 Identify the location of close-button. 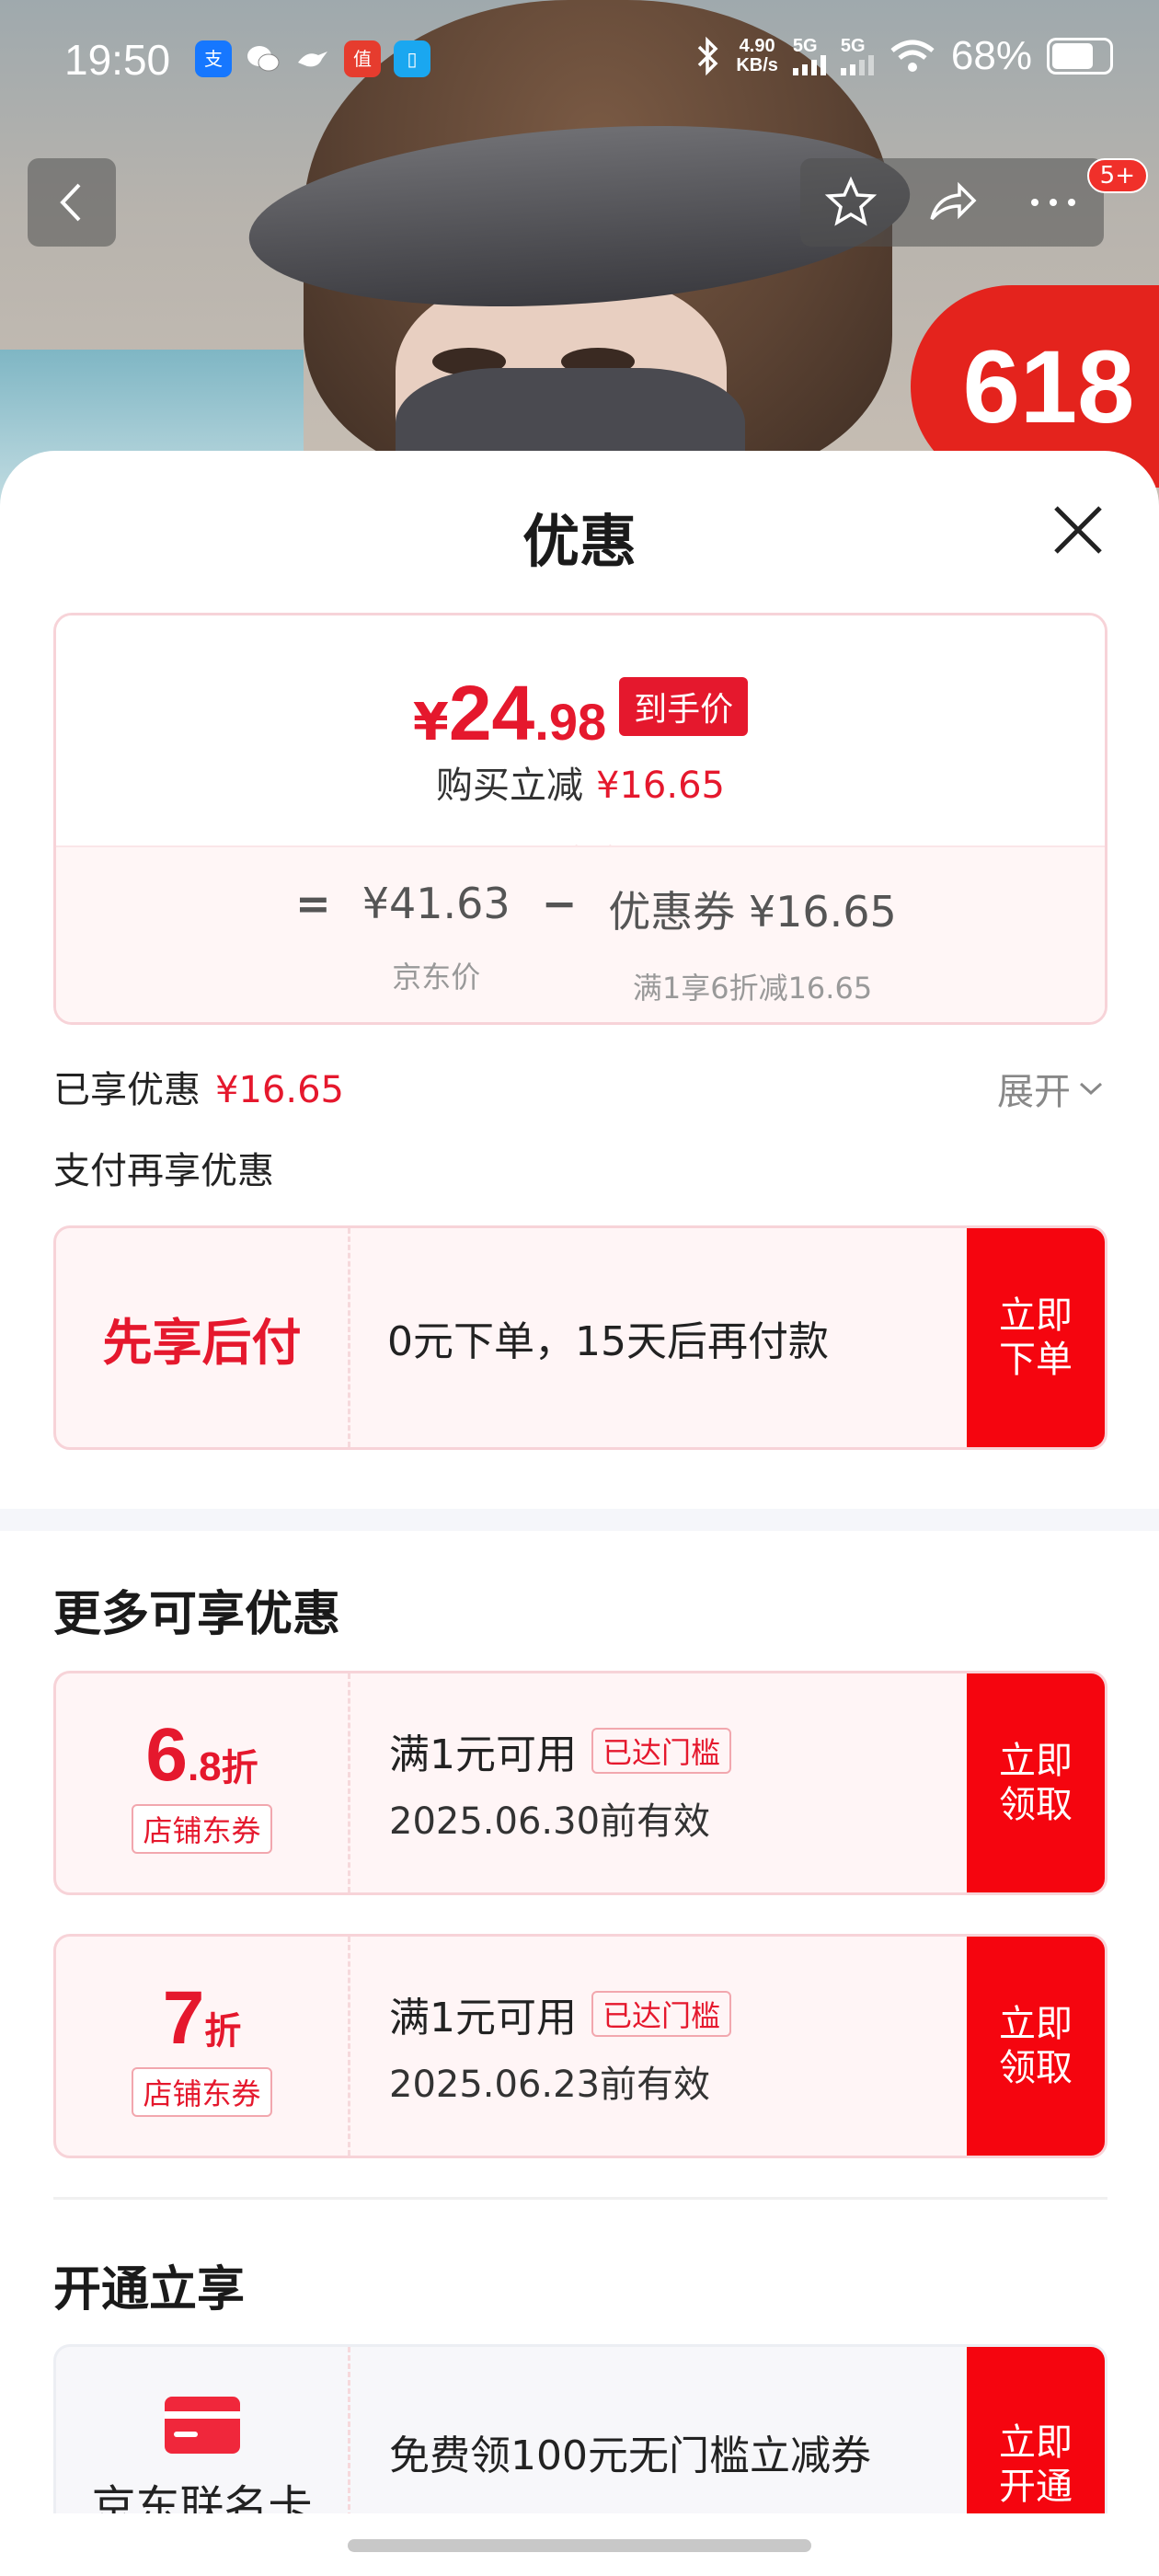
(1078, 530).